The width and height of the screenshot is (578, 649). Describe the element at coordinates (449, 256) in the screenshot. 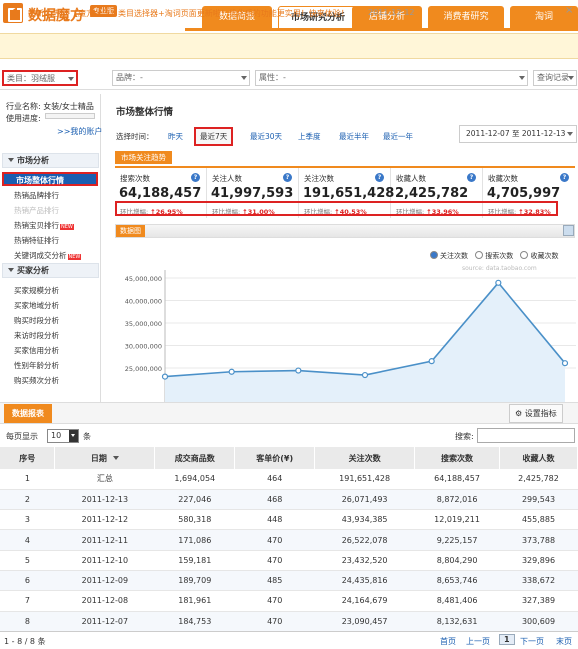

I see `legend-item-attention: 关注次数` at that location.